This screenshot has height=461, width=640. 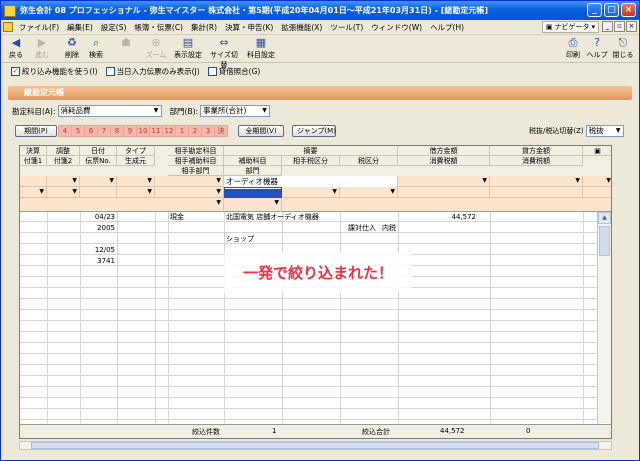 I want to click on account-label: 勘定科目(A):, so click(x=34, y=111).